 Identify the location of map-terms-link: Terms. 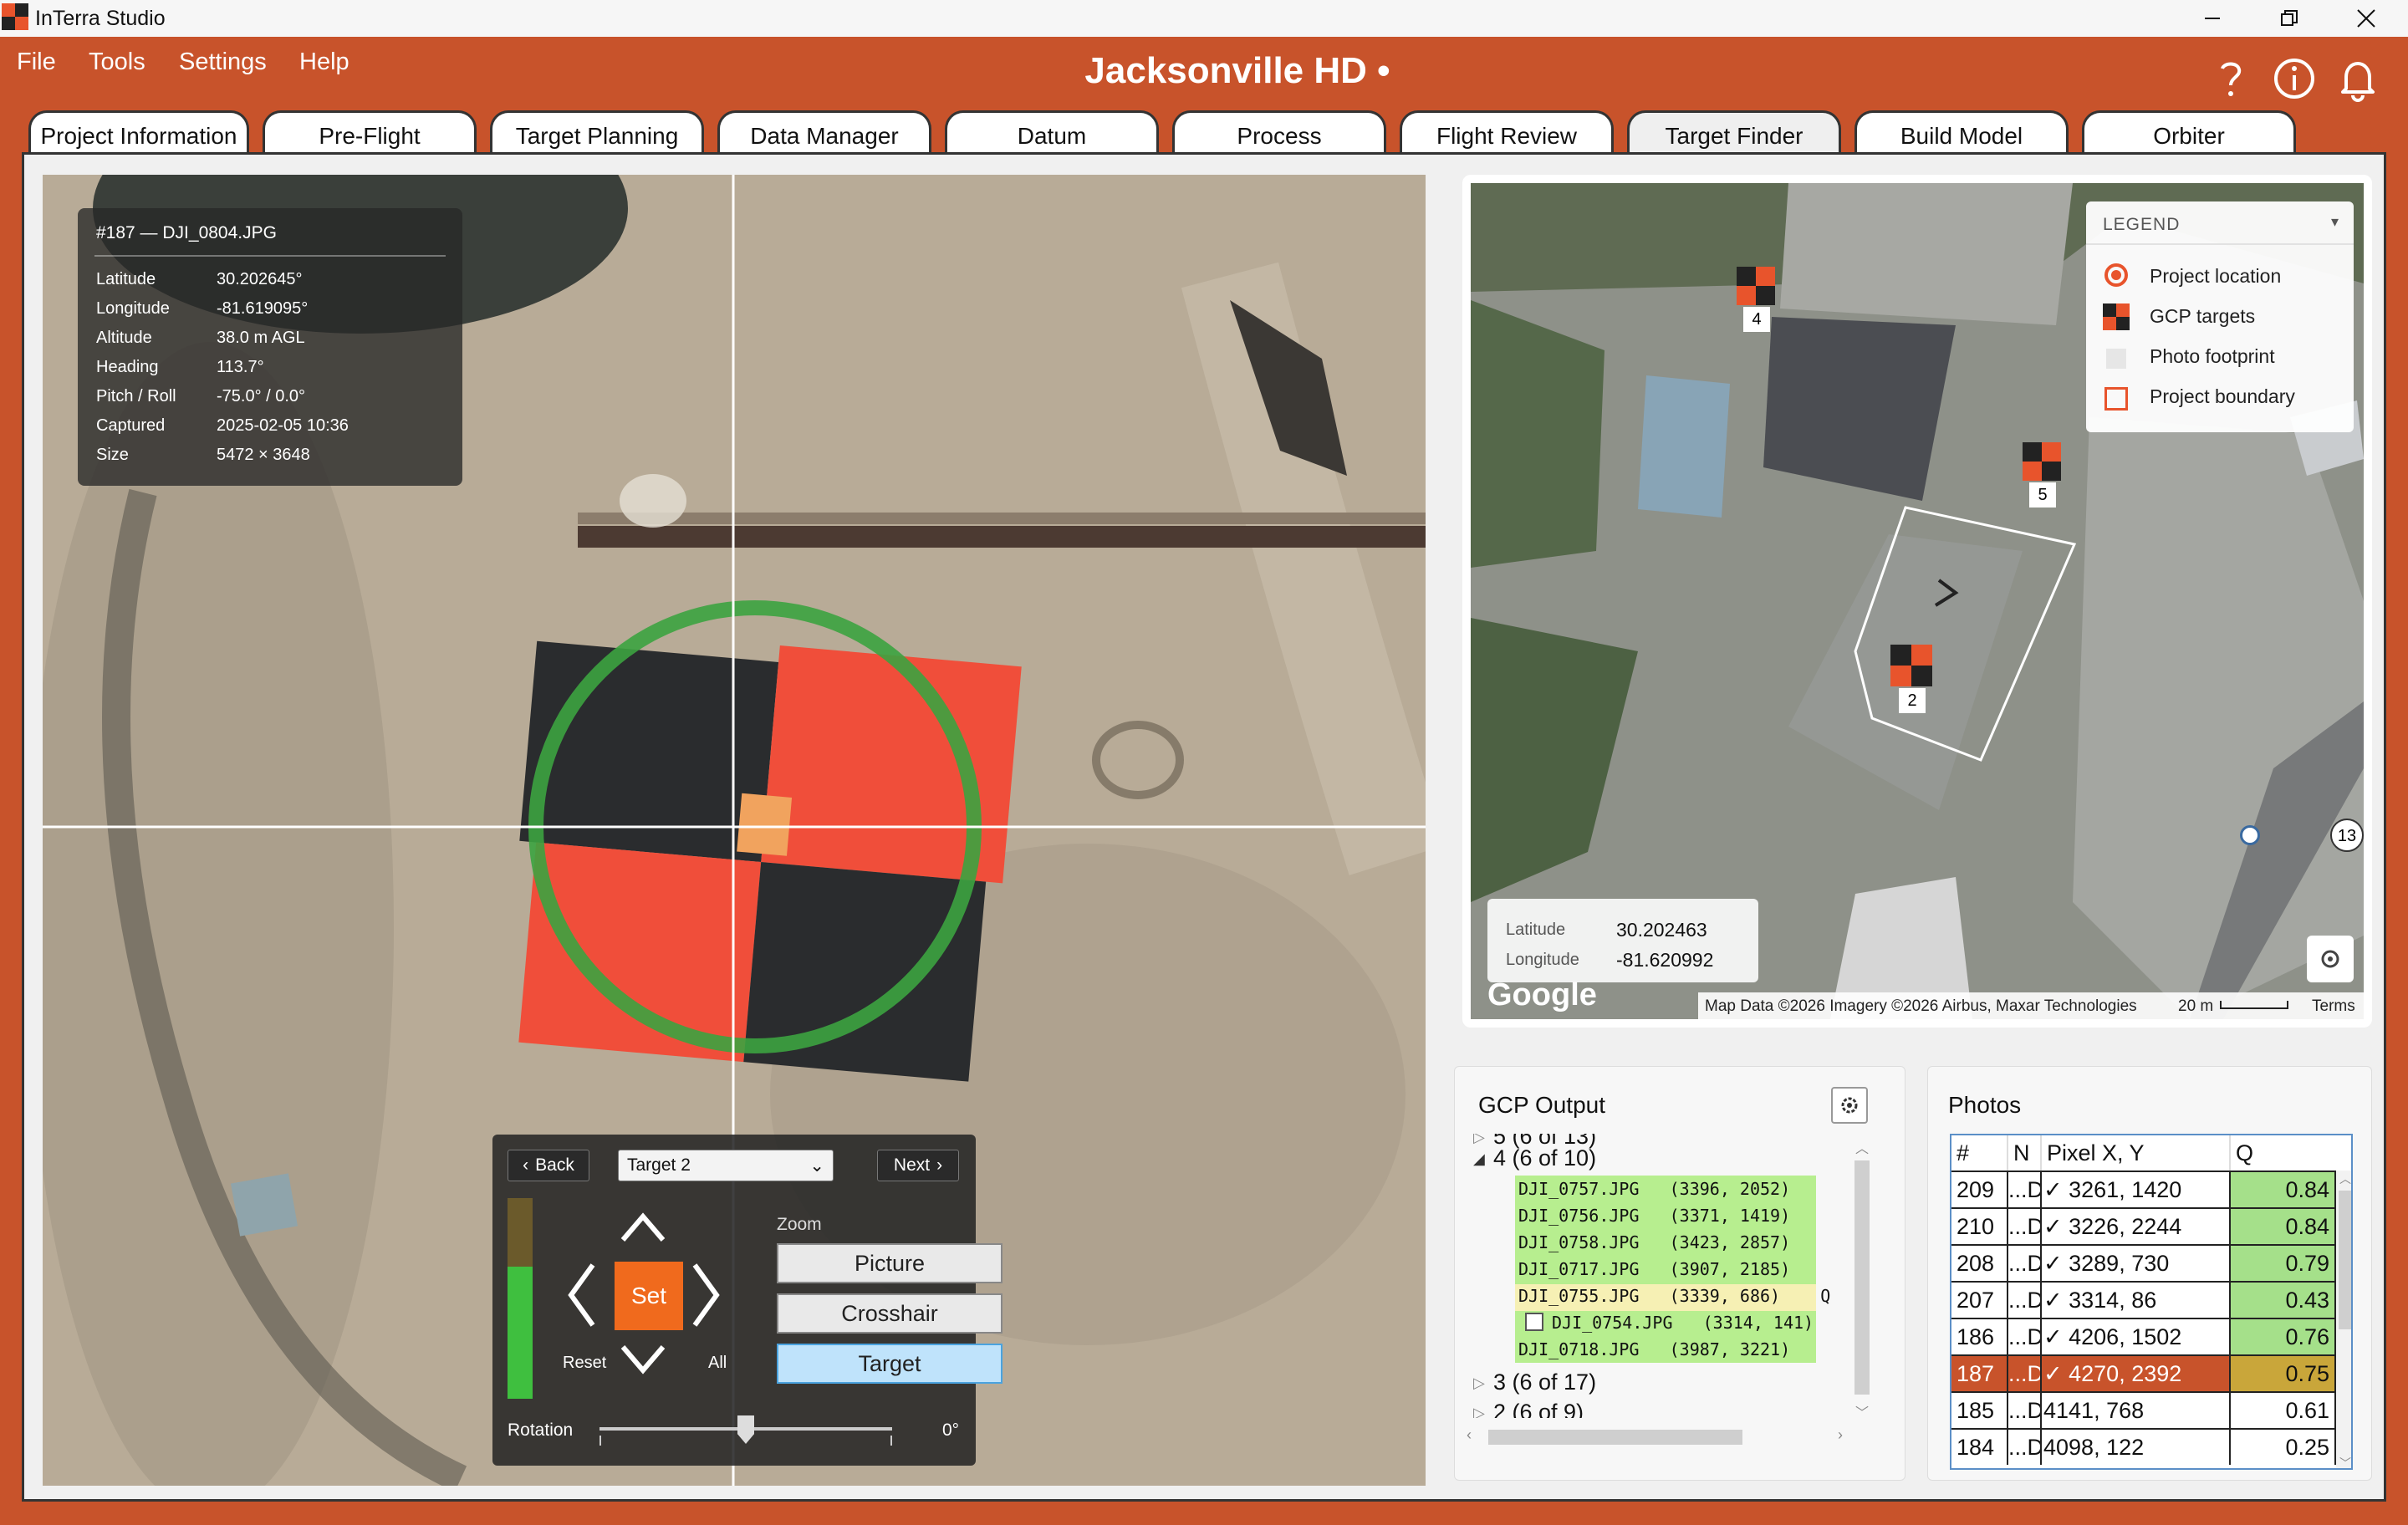
(2334, 1006).